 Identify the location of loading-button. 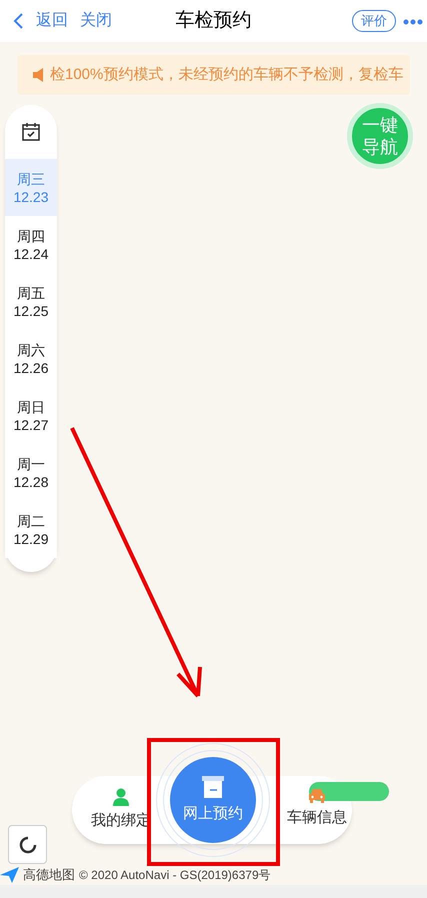
(27, 844).